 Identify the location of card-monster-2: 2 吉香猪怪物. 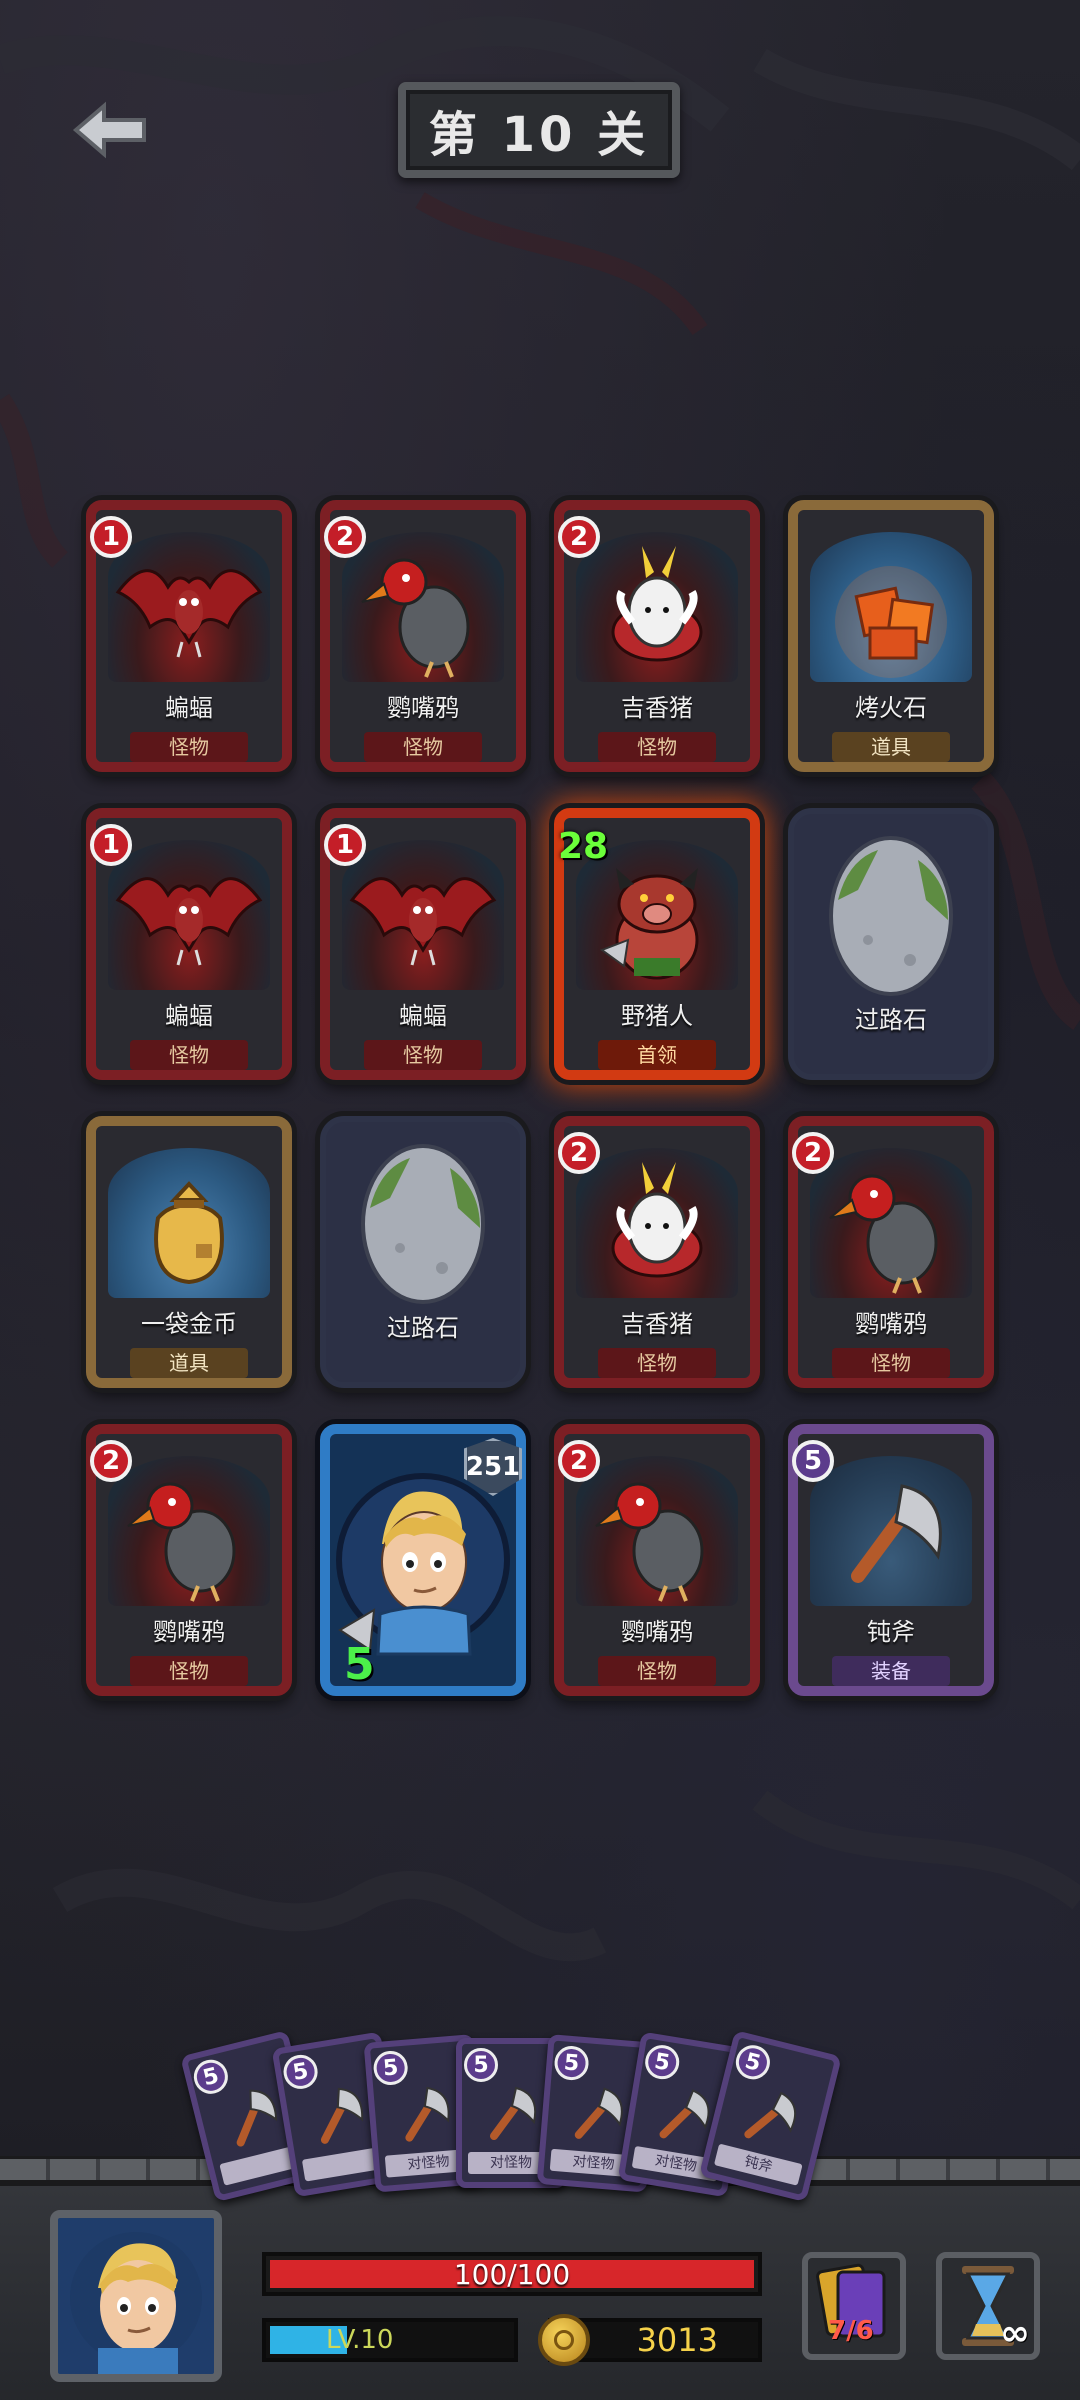
(657, 636).